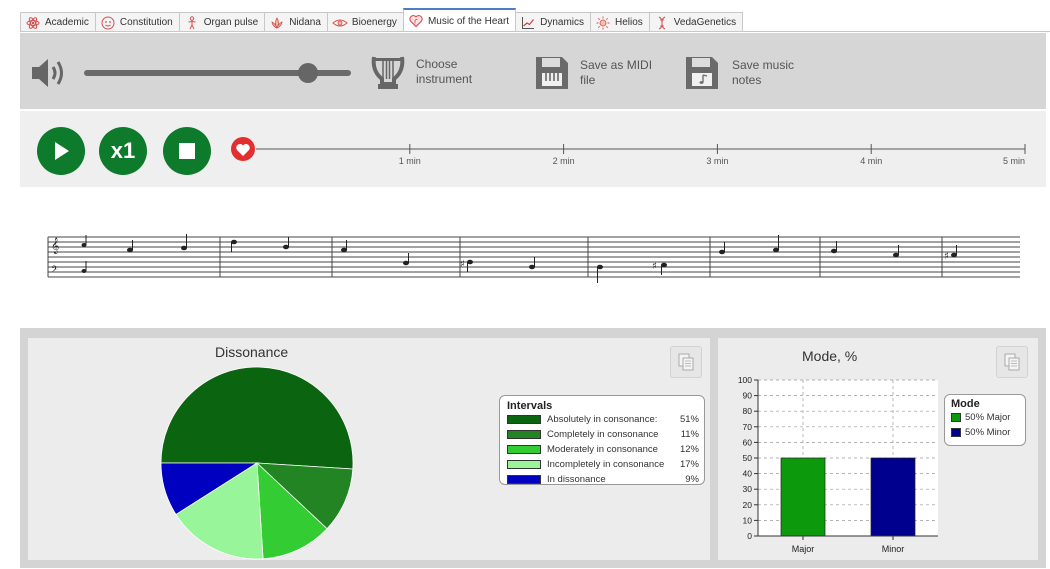 Image resolution: width=1050 pixels, height=569 pixels. Describe the element at coordinates (519, 258) in the screenshot. I see `notes` at that location.